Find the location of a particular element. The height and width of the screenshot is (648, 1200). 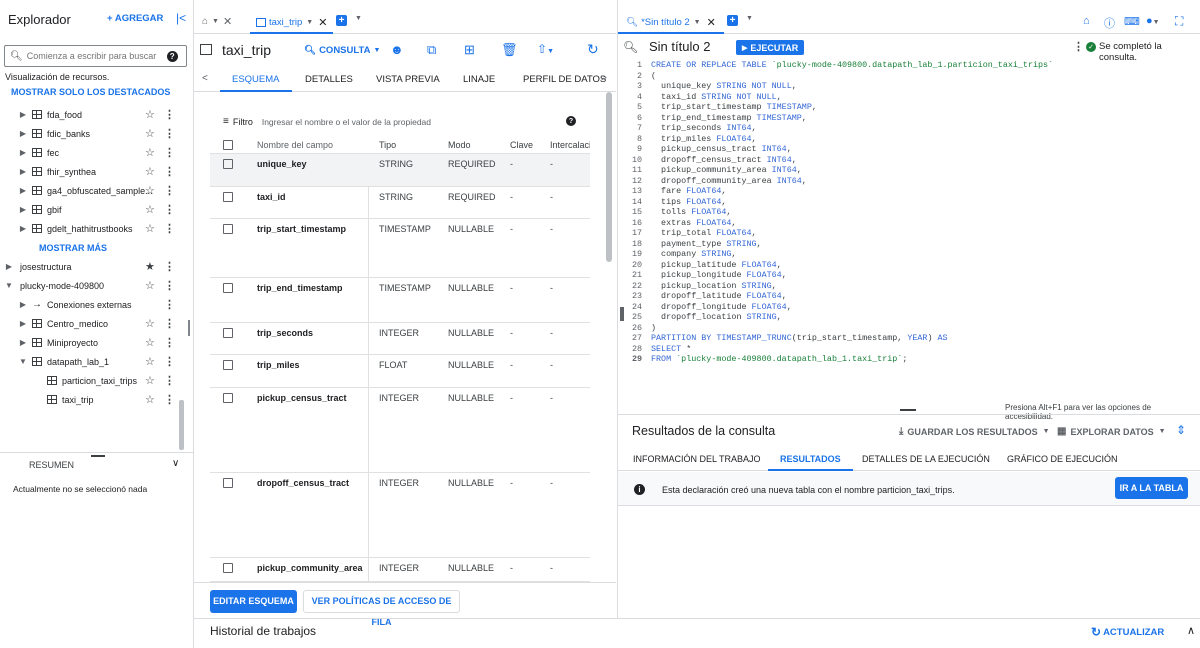

star-filled-icon: ★ is located at coordinates (150, 266).